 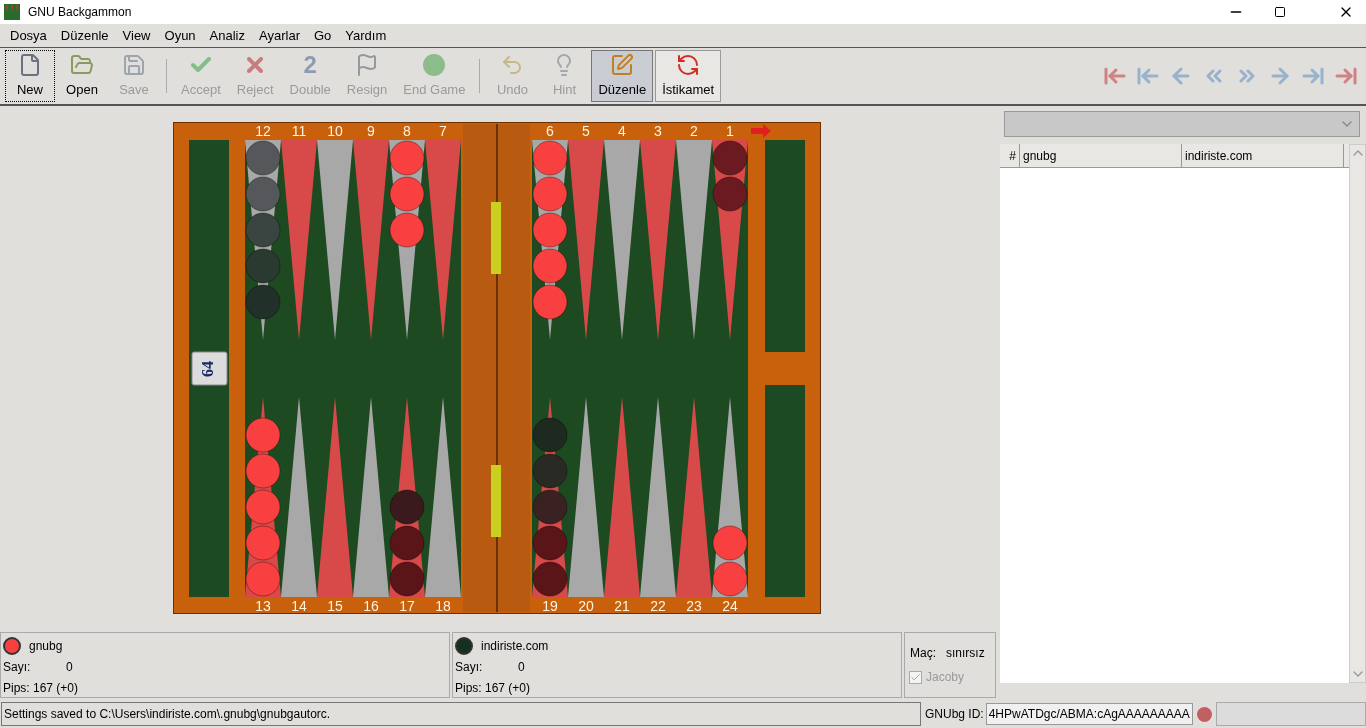 What do you see at coordinates (461, 714) in the screenshot?
I see `status-message: Settings saved to C:\Users\indiriste.com\.gnubg\gnubgautorc.` at bounding box center [461, 714].